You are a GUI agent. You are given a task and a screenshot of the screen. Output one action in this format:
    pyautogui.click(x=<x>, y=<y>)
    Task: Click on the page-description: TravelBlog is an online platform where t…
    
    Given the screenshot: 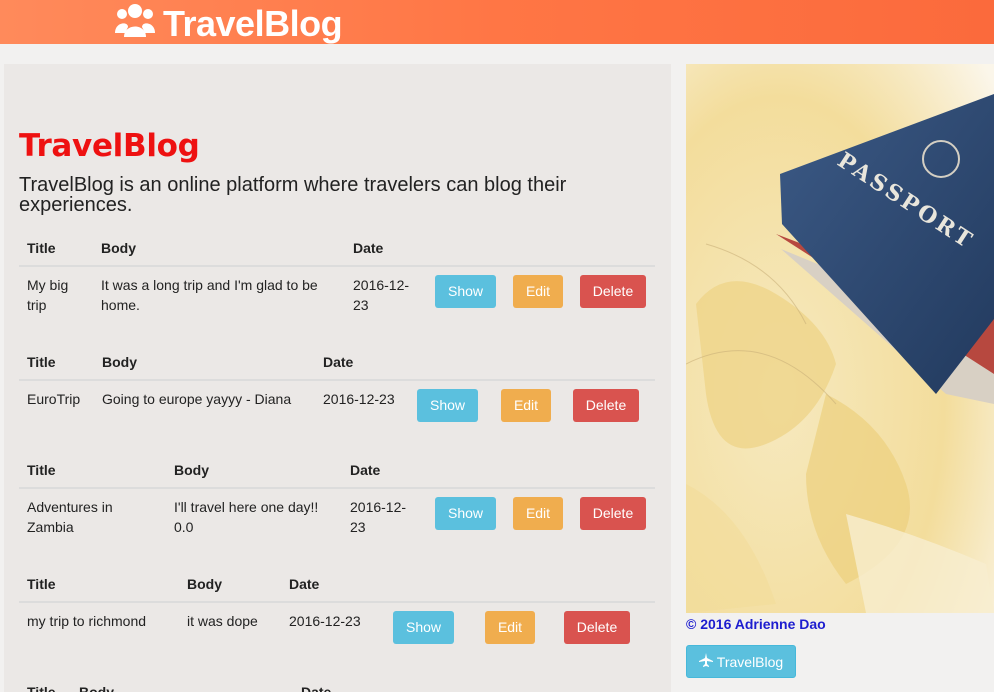 What is the action you would take?
    pyautogui.click(x=293, y=195)
    